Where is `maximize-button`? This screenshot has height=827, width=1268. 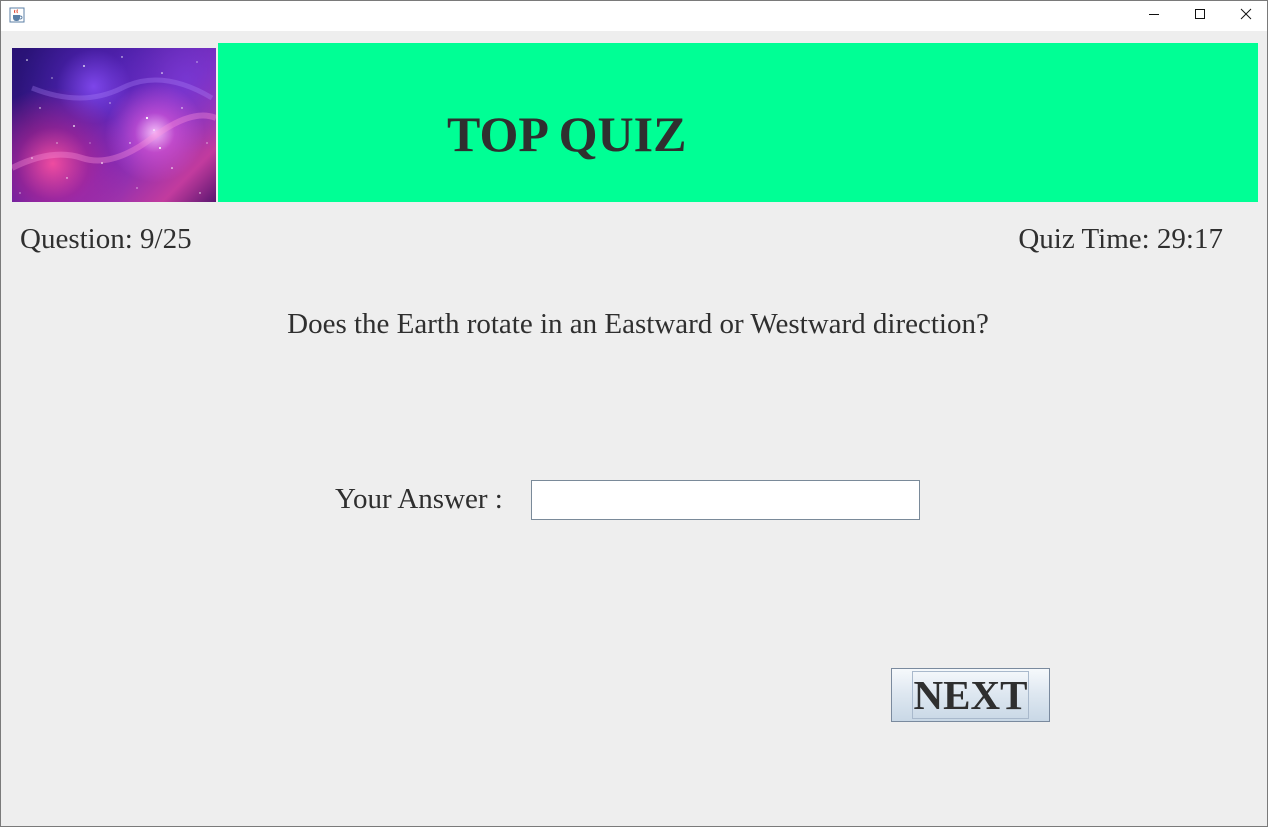
maximize-button is located at coordinates (1200, 16).